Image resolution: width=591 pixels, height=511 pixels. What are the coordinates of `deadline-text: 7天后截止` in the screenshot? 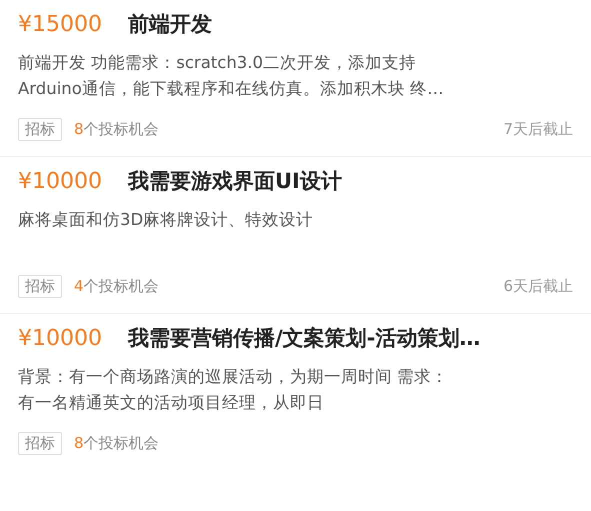 It's located at (538, 129).